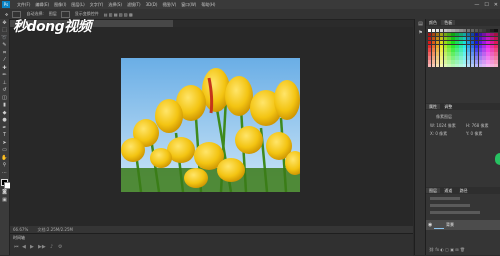 The width and height of the screenshot is (500, 256). I want to click on tab-layers: 图层, so click(433, 190).